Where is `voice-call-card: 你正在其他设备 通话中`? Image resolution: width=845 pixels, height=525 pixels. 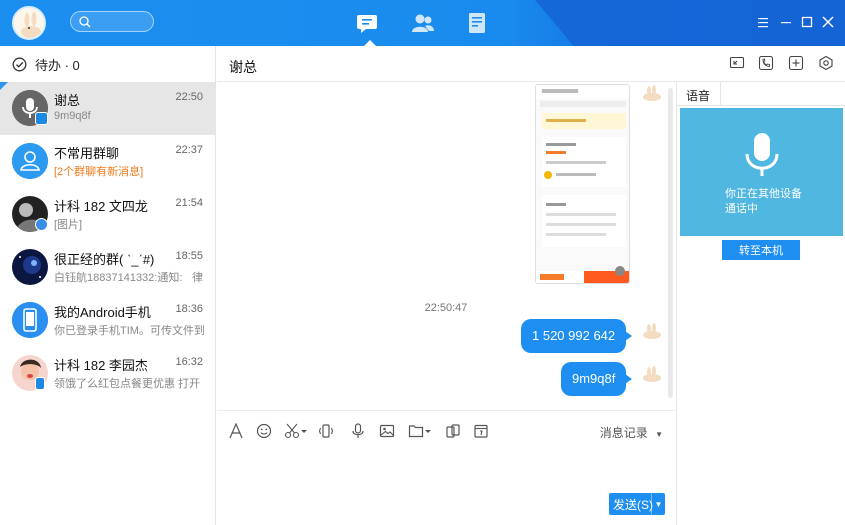 voice-call-card: 你正在其他设备 通话中 is located at coordinates (761, 172).